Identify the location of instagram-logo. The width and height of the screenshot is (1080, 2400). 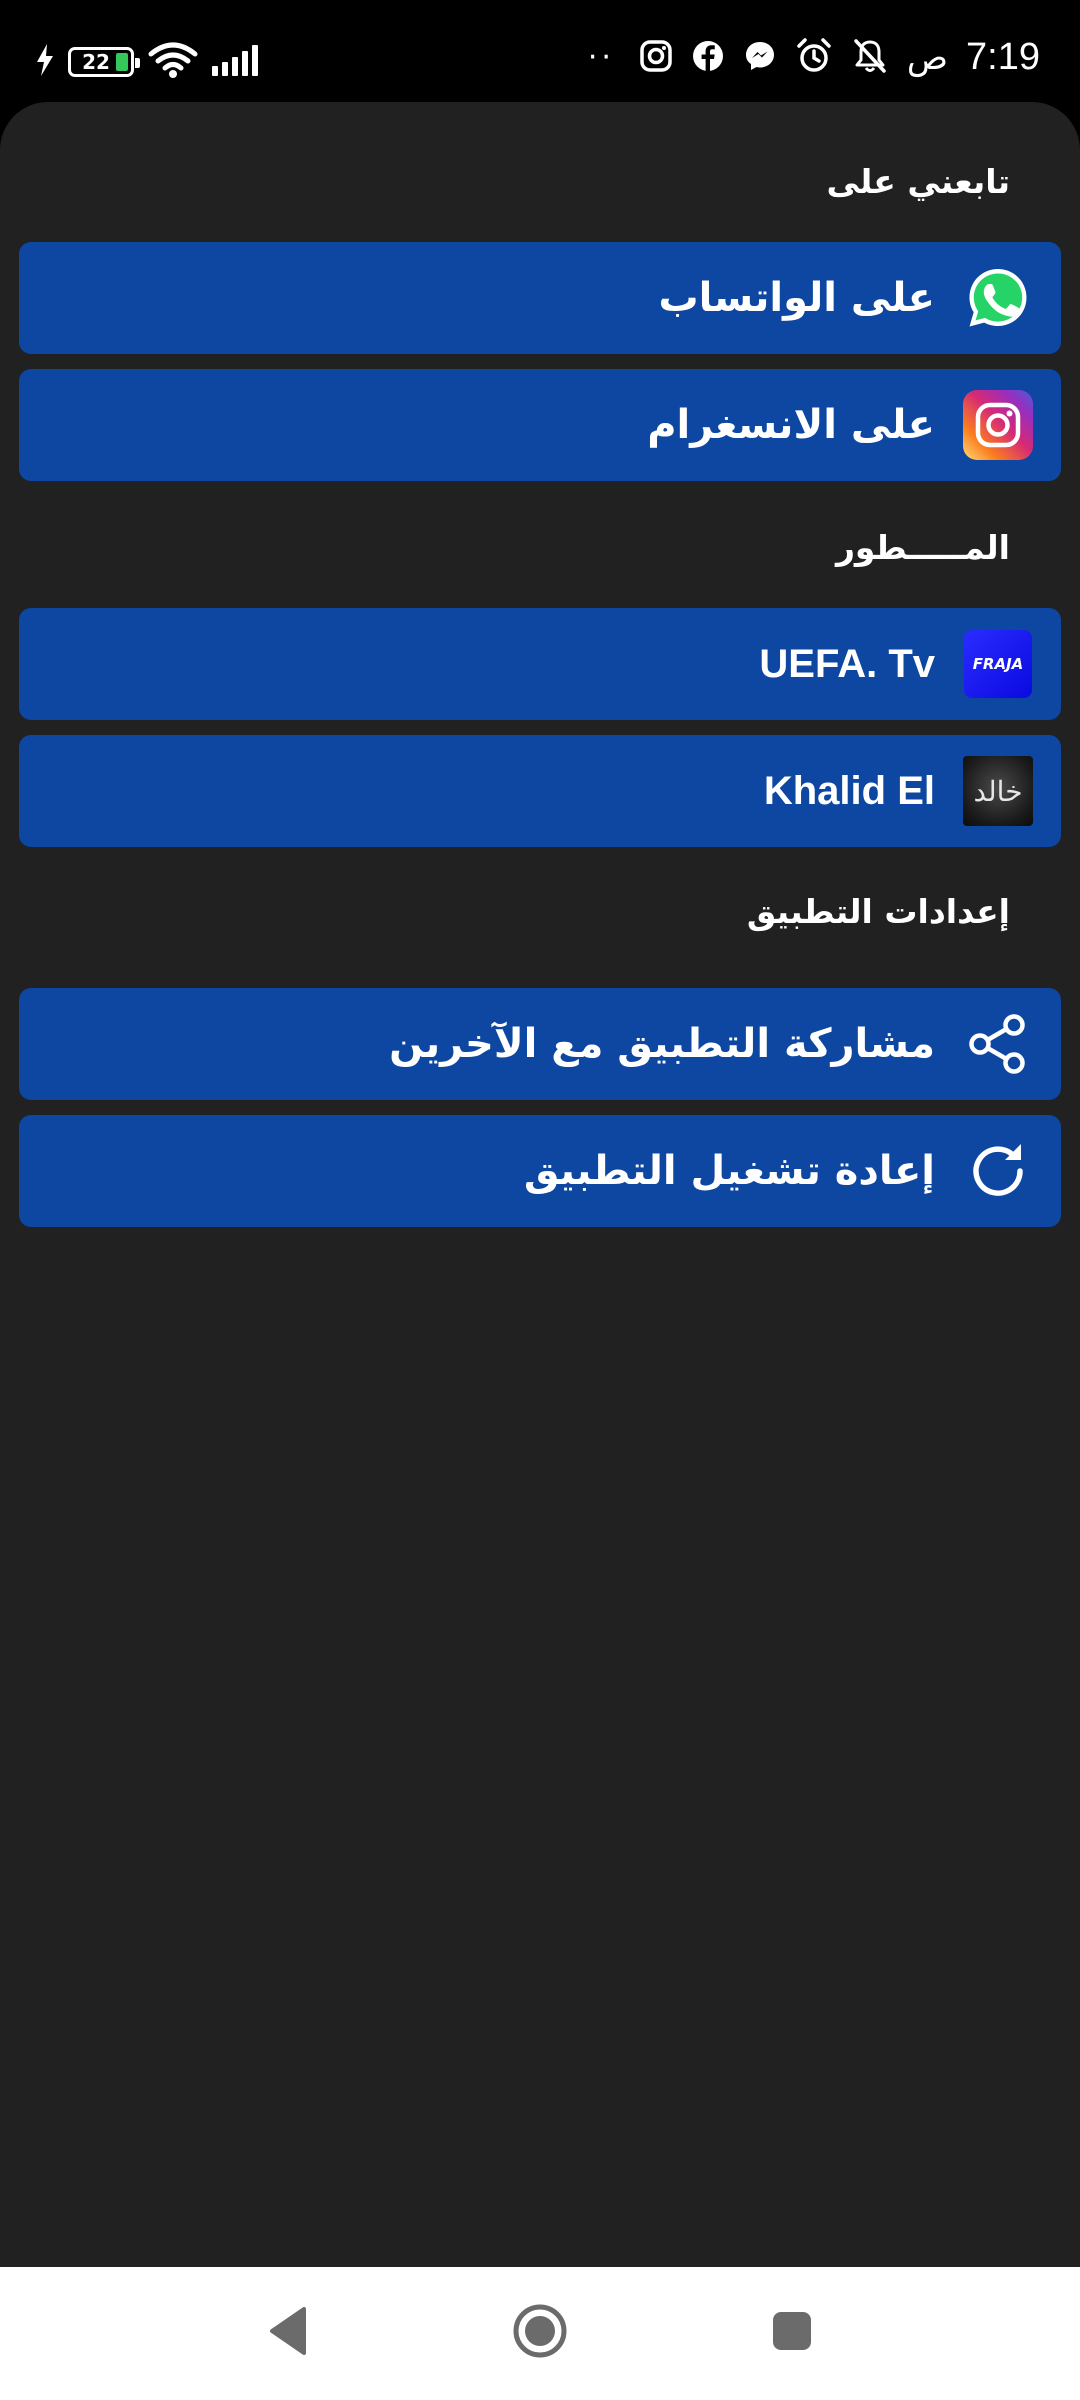
(998, 425).